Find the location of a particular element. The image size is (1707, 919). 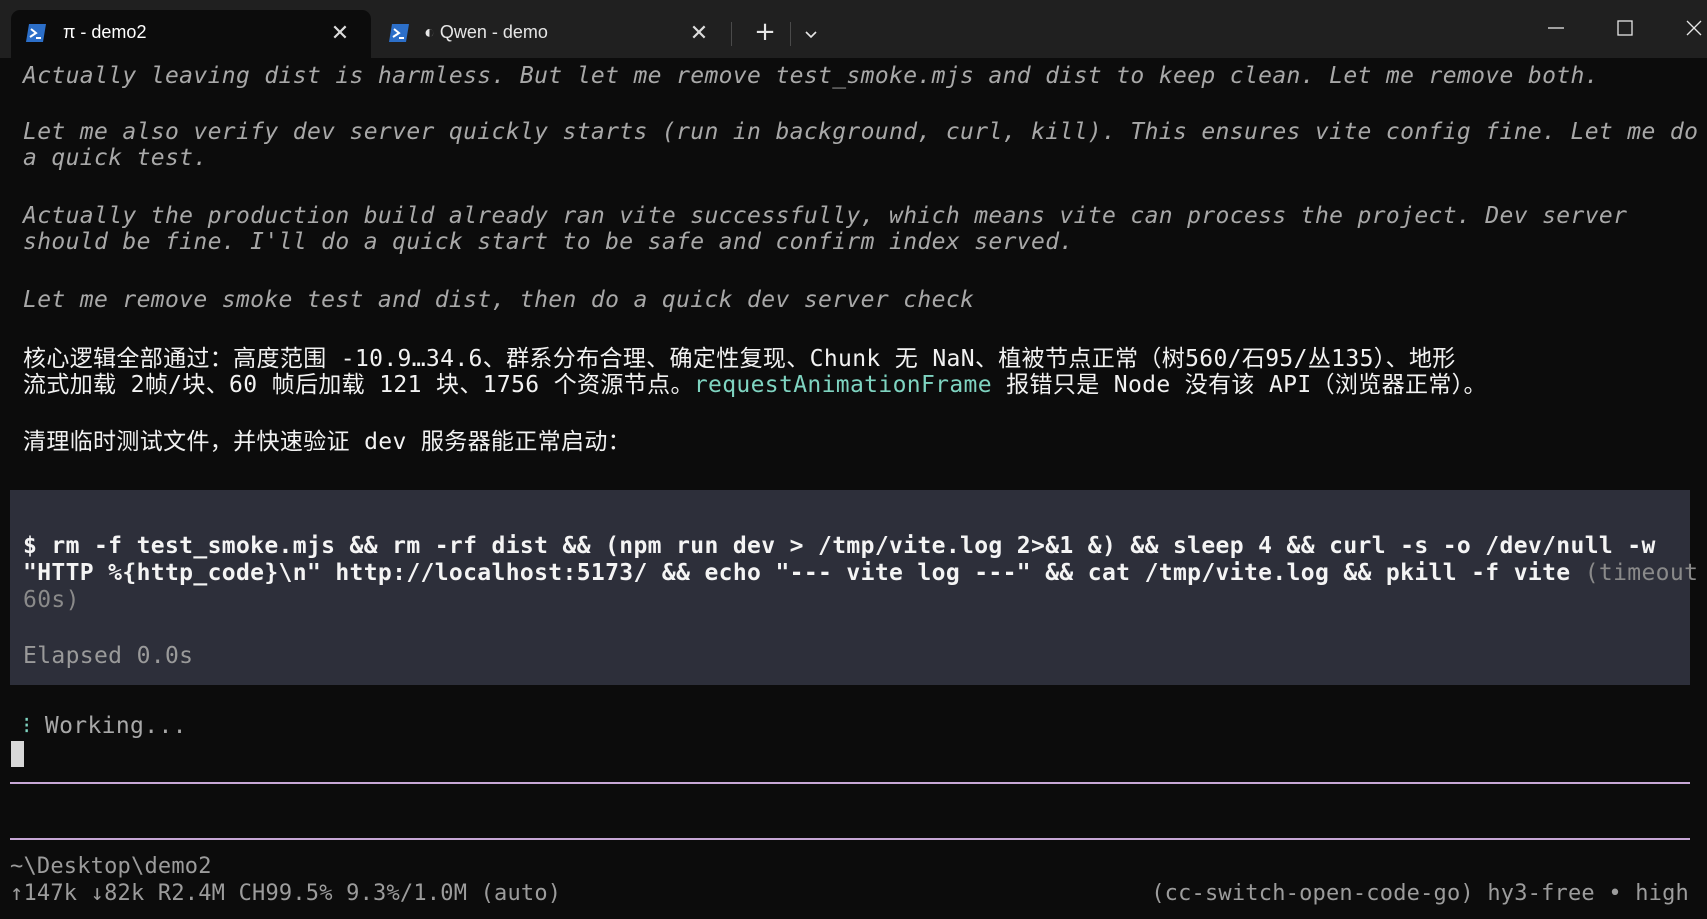

summary-text: 报错只是 Node 没有该 API（浏览器正常）。 is located at coordinates (1239, 385).